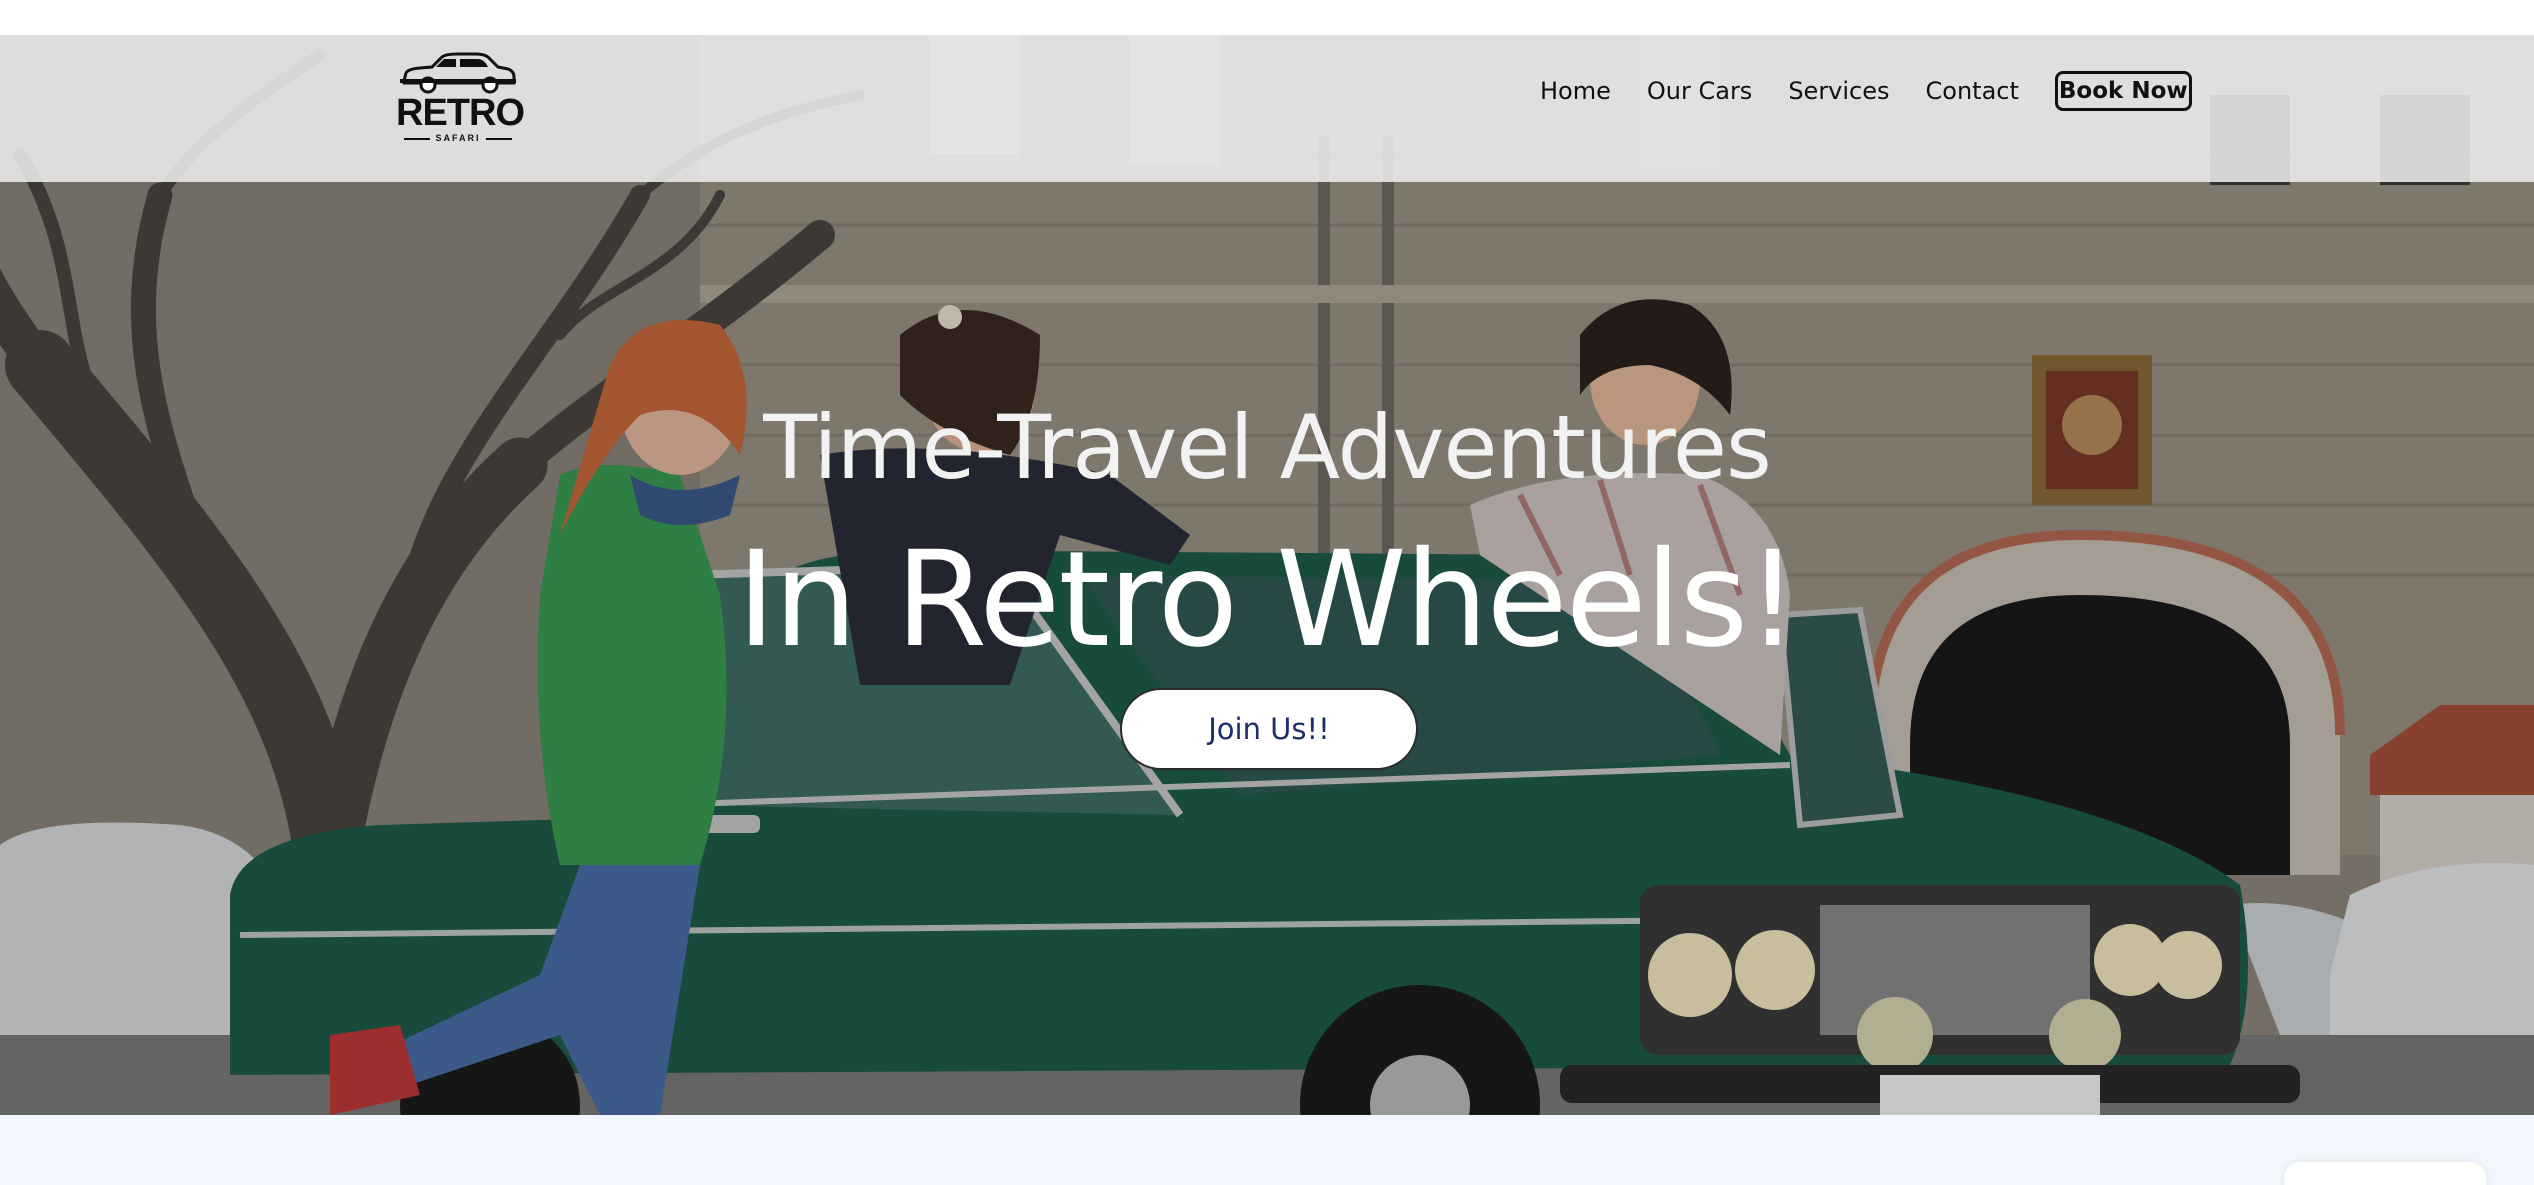  Describe the element at coordinates (1575, 91) in the screenshot. I see `nav-home: Home` at that location.